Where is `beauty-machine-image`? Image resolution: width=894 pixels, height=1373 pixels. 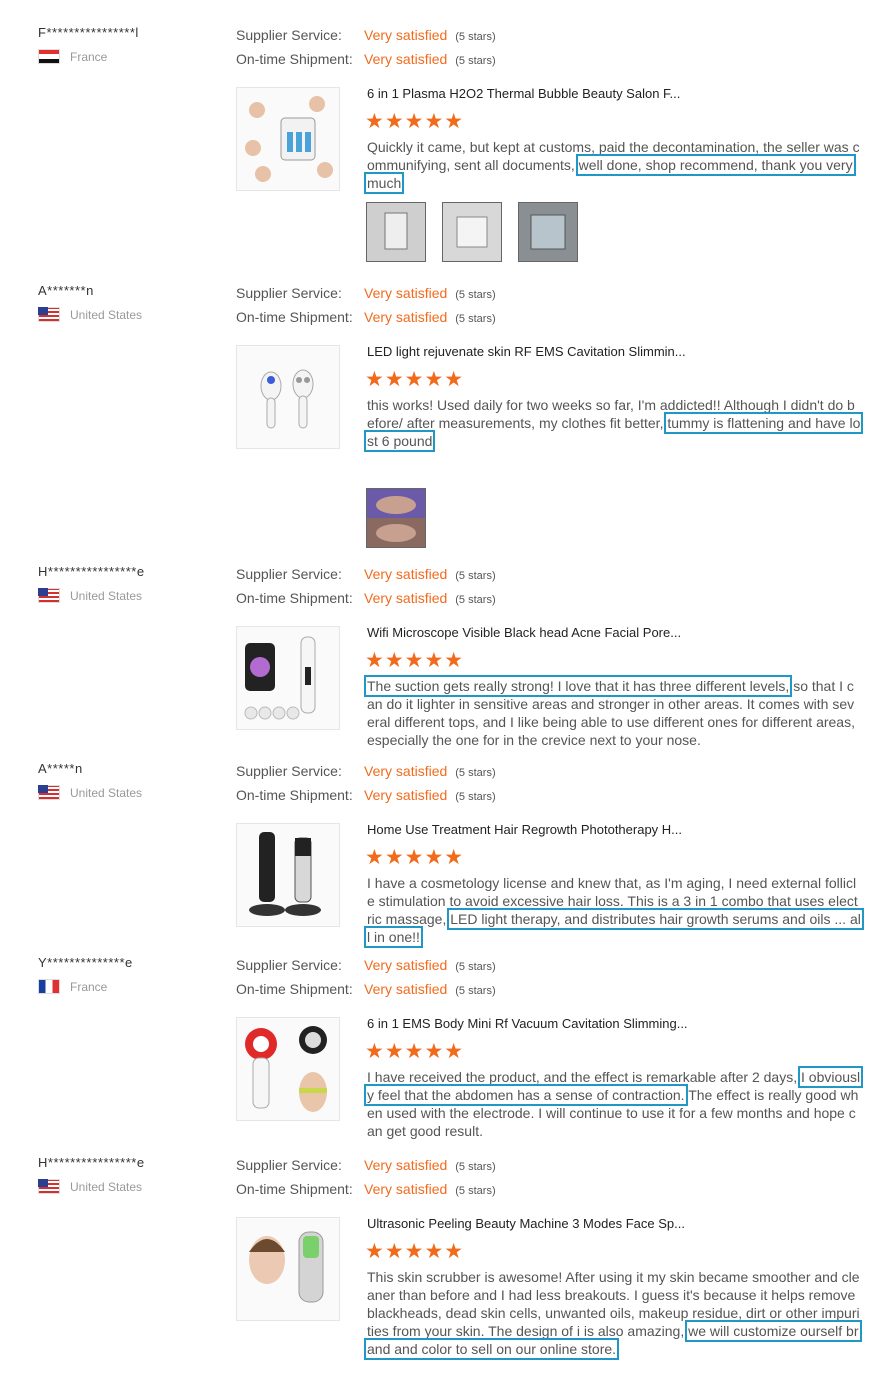 beauty-machine-image is located at coordinates (289, 139).